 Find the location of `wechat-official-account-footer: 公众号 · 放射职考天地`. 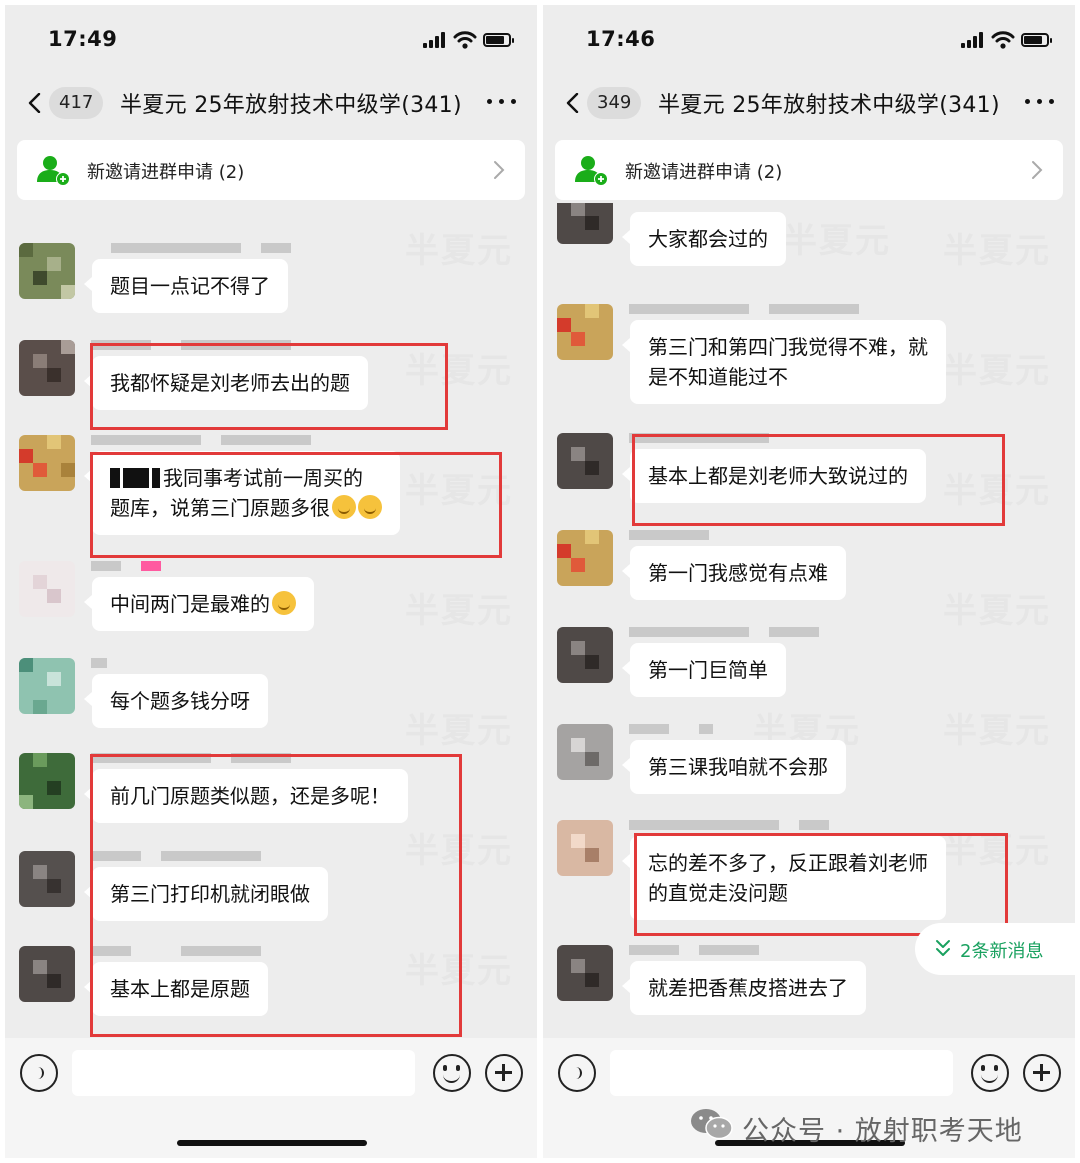

wechat-official-account-footer: 公众号 · 放射职考天地 is located at coordinates (880, 1126).